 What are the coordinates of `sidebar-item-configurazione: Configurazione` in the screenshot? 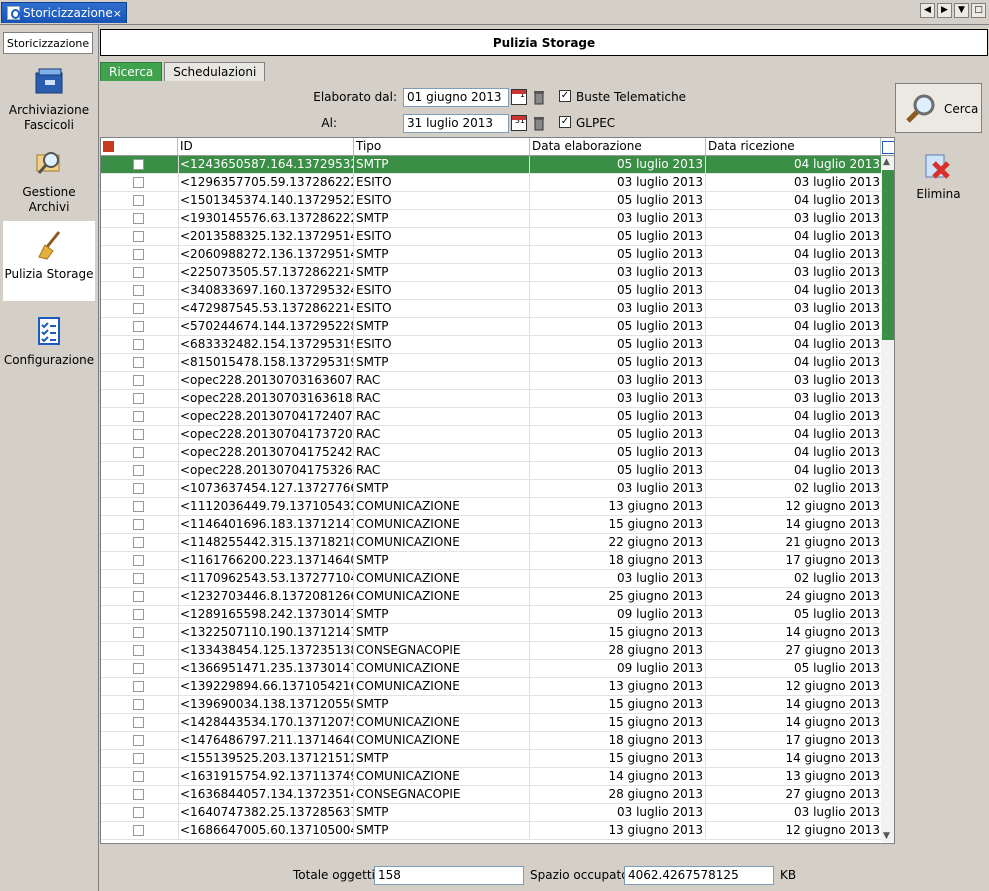 It's located at (49, 345).